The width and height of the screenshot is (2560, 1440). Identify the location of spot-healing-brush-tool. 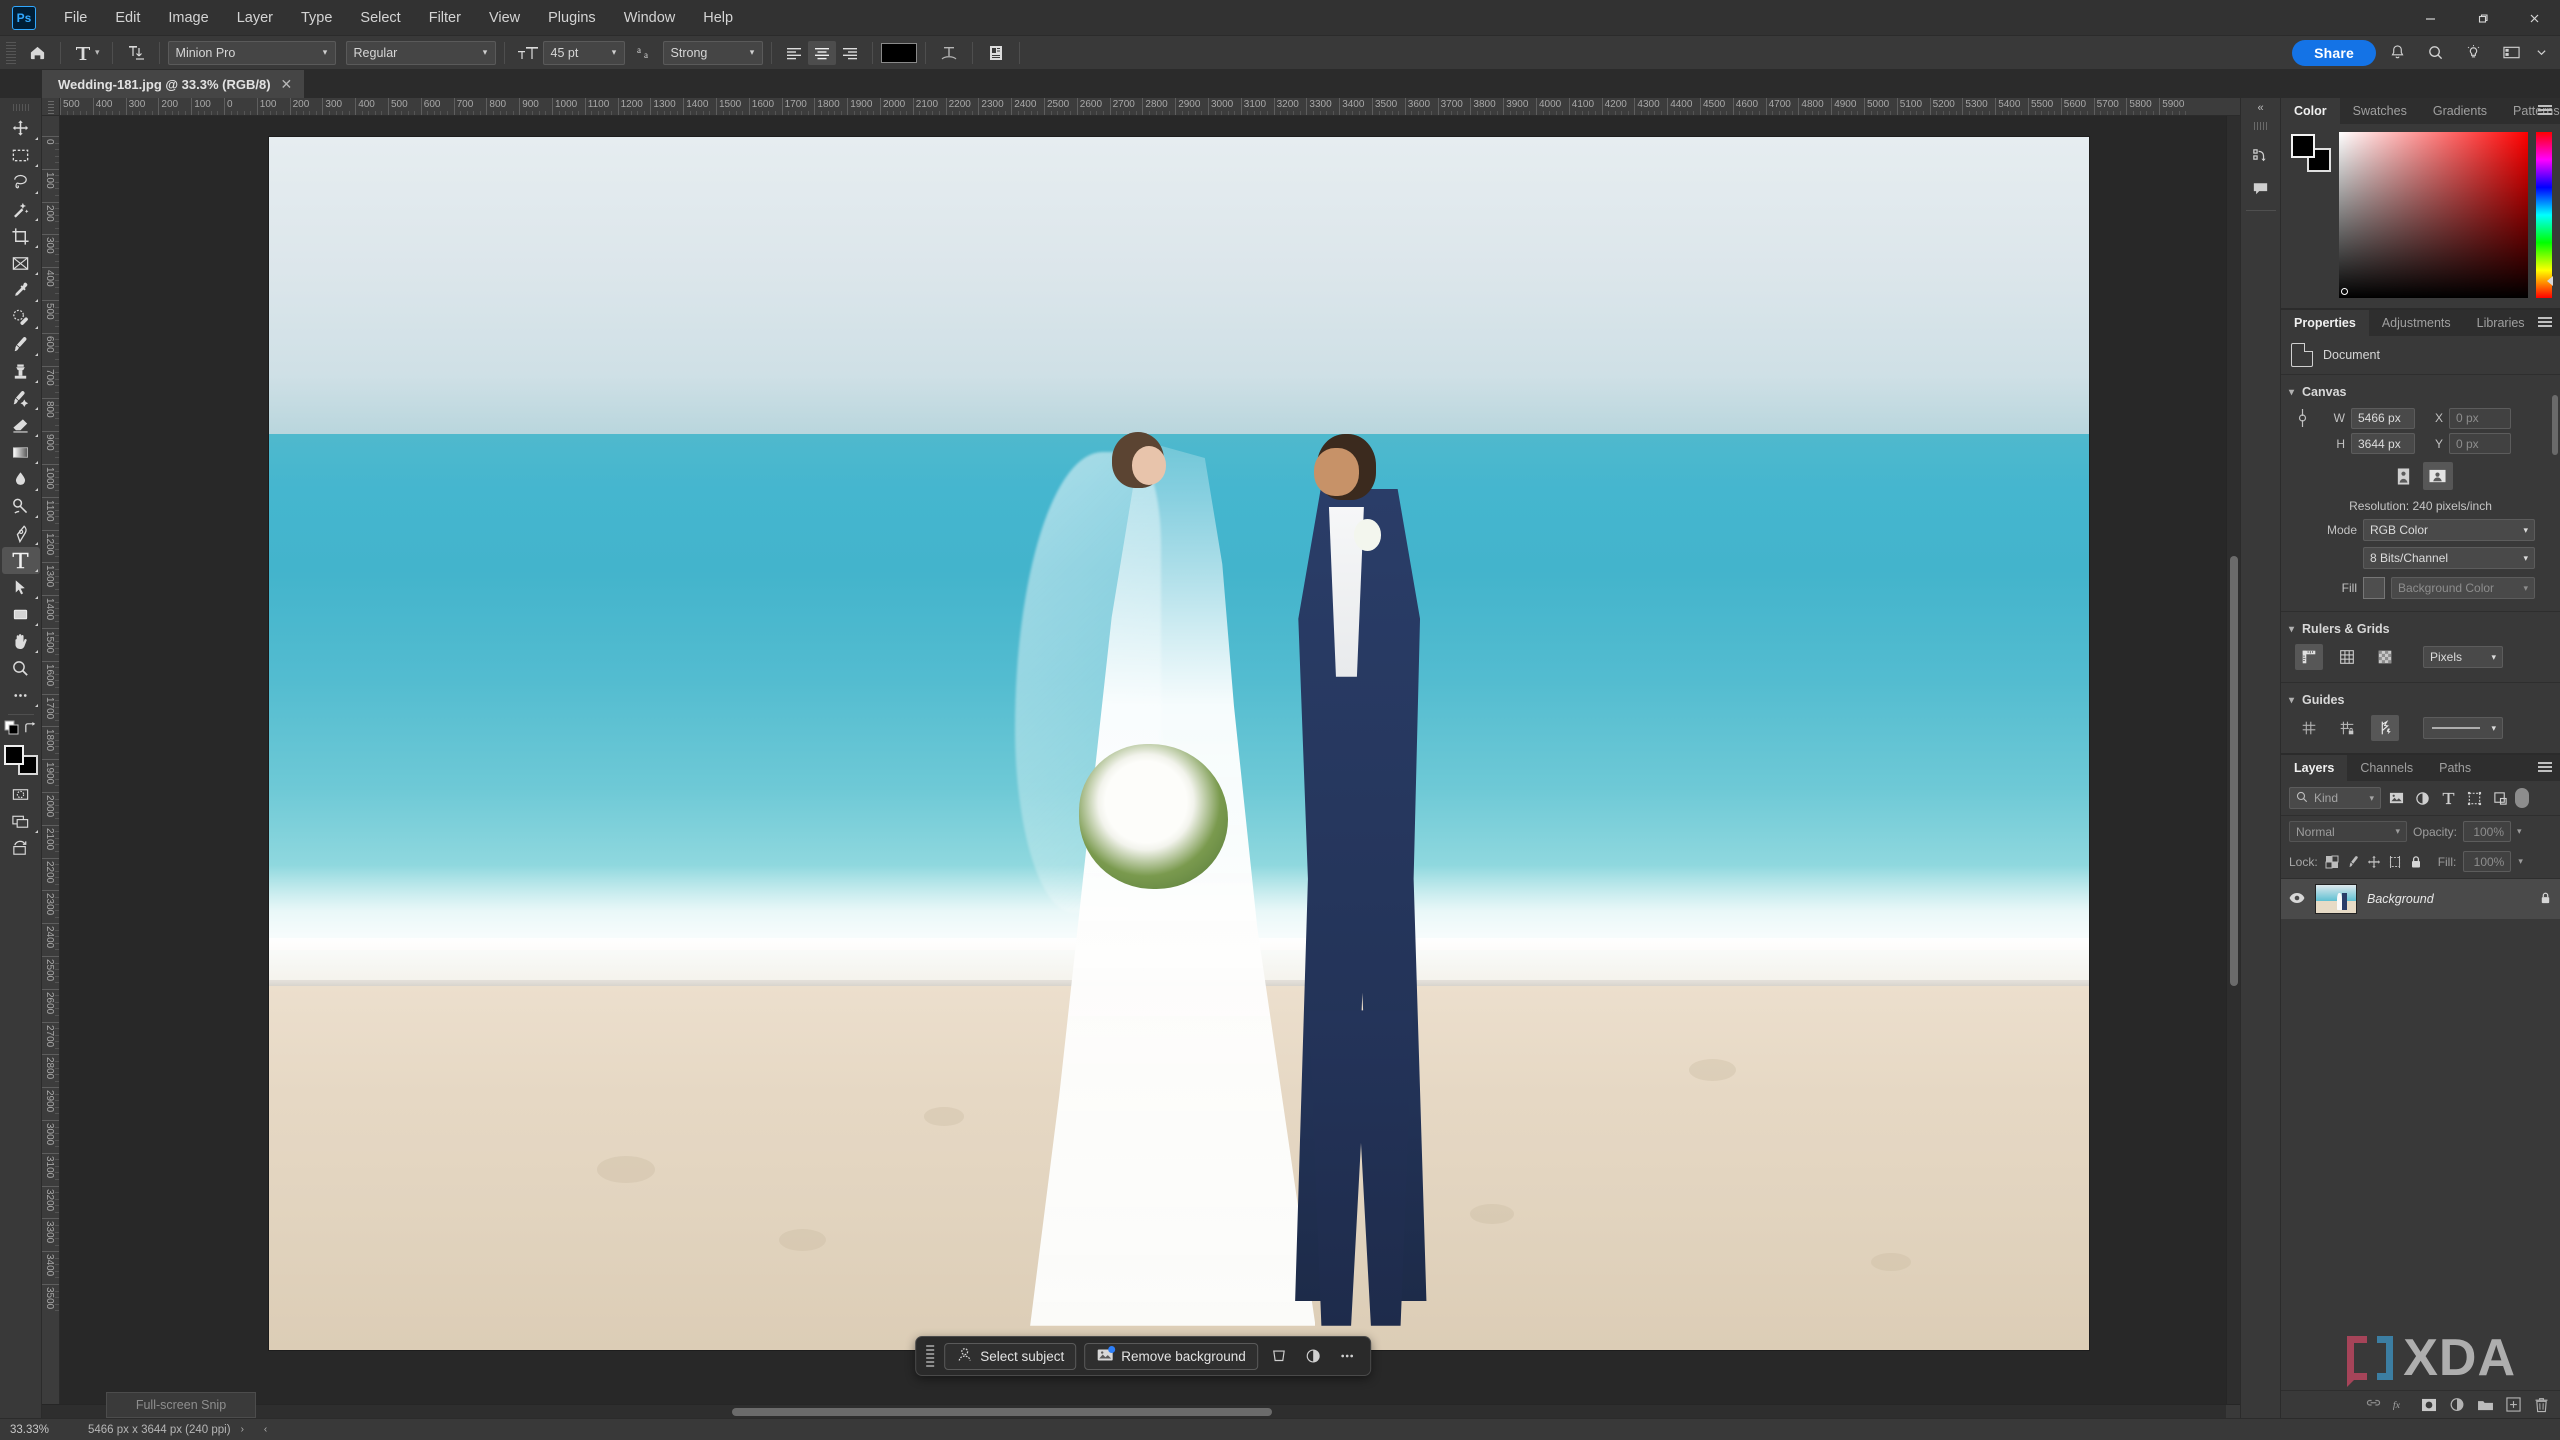
(21, 317).